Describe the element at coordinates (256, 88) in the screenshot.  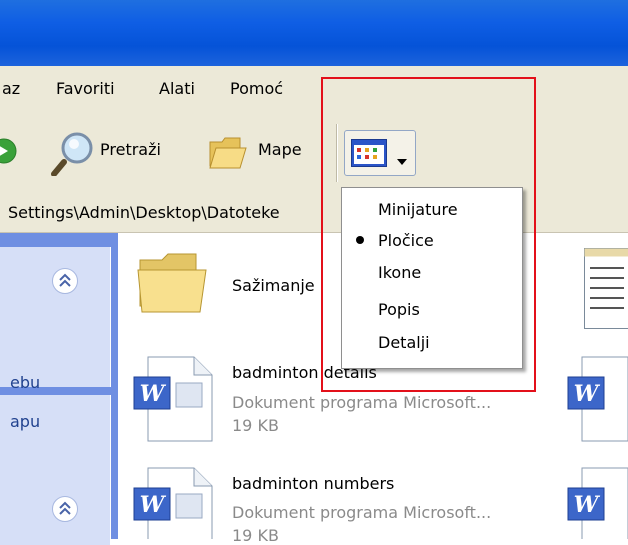
I see `menu-help: Pomoć` at that location.